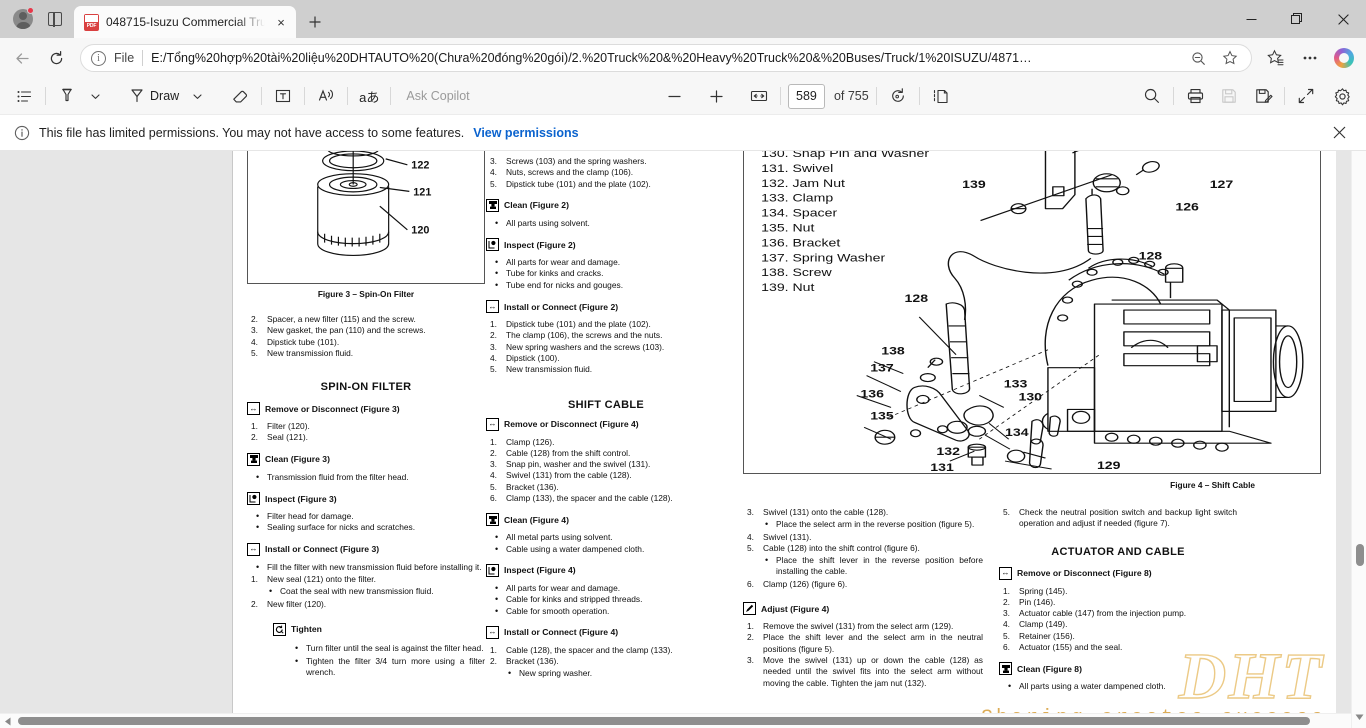  I want to click on tighten-icon, so click(279, 629).